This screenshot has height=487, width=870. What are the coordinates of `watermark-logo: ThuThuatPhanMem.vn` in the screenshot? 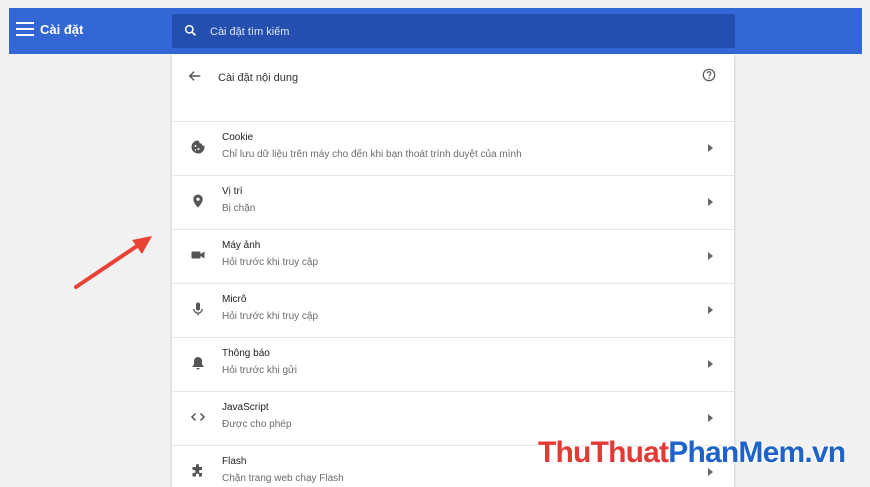 It's located at (692, 453).